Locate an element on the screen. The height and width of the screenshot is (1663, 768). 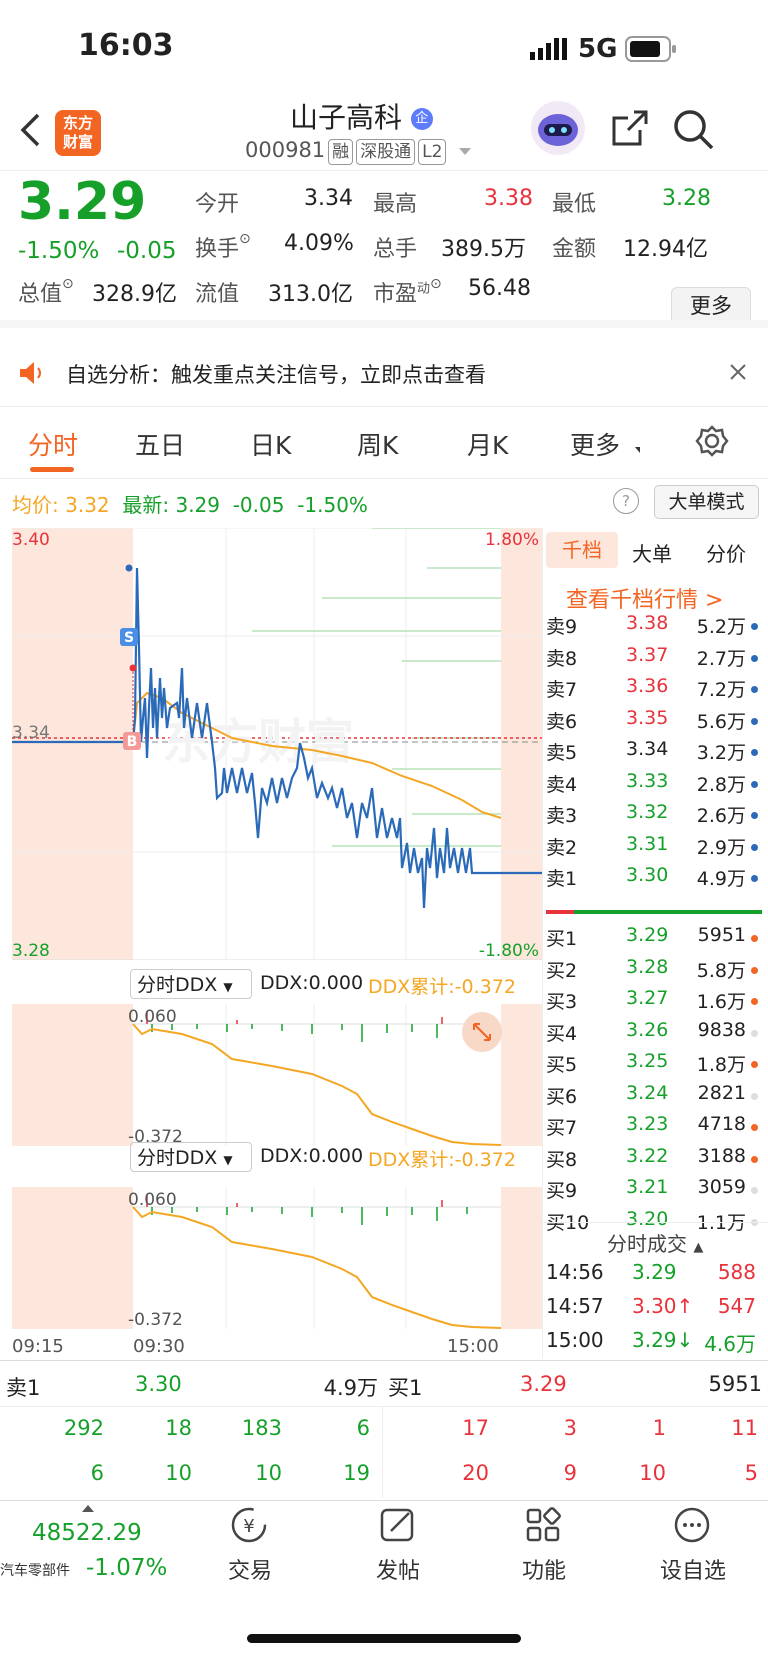
bid-label: 买2 is located at coordinates (562, 970).